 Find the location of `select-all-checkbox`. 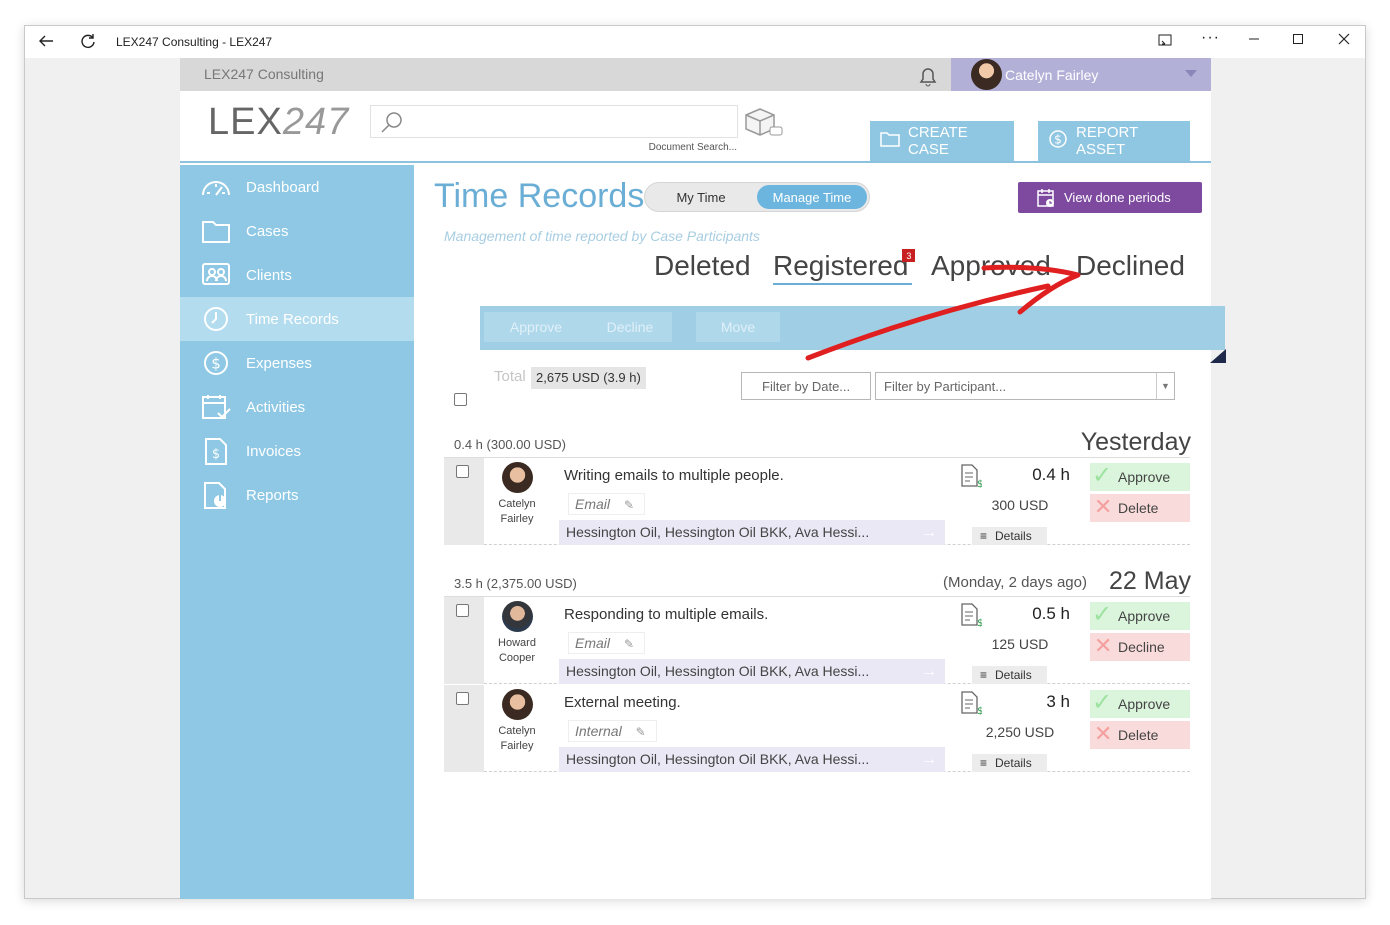

select-all-checkbox is located at coordinates (460, 399).